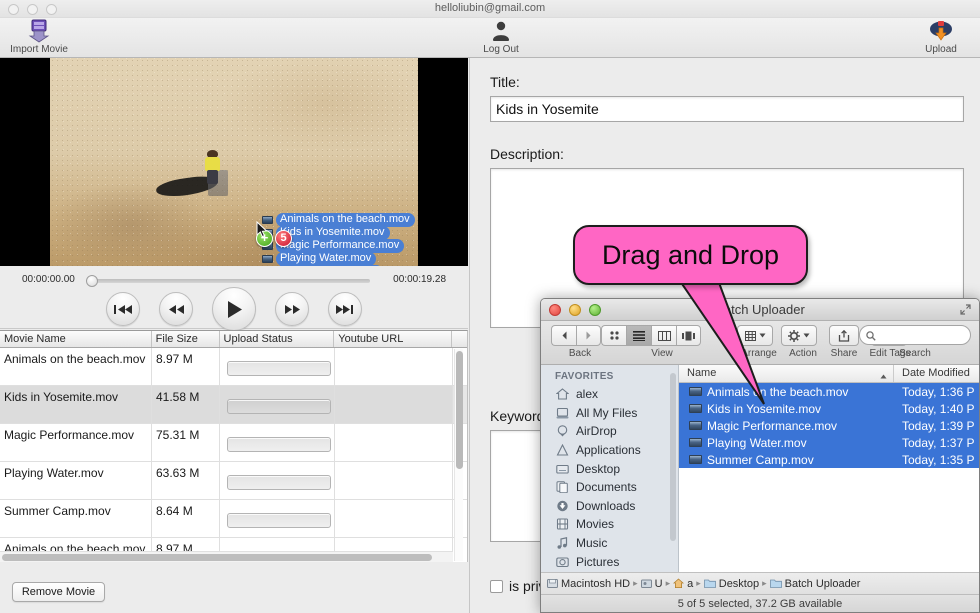 The width and height of the screenshot is (980, 613). I want to click on sidebar-item-movies: Movies, so click(609, 524).